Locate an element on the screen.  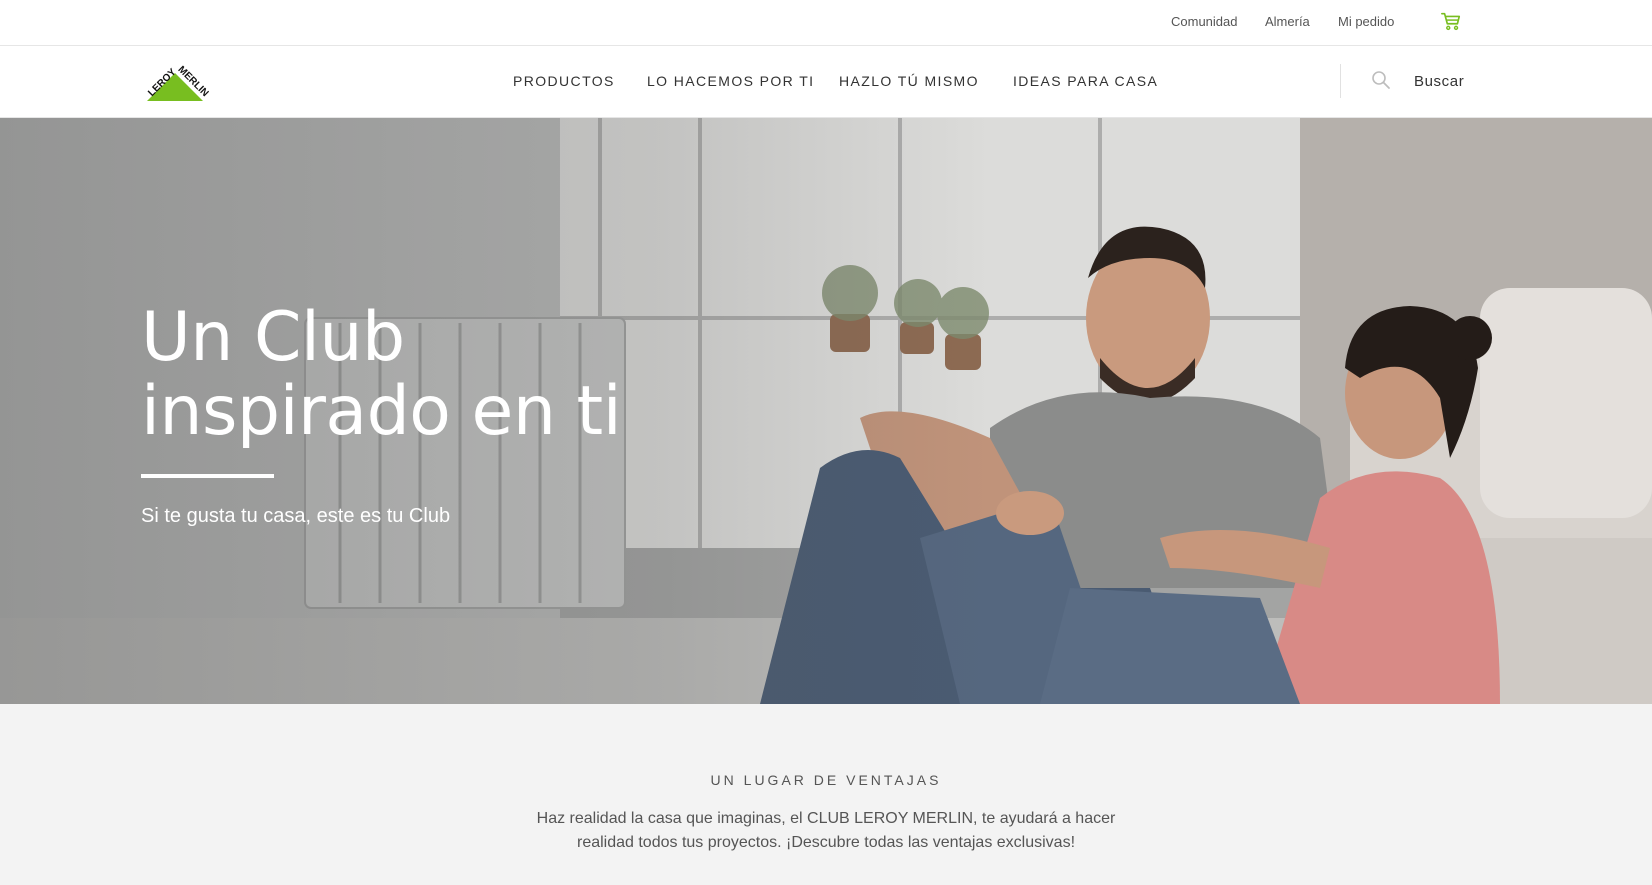
shopping-cart-icon is located at coordinates (1451, 21).